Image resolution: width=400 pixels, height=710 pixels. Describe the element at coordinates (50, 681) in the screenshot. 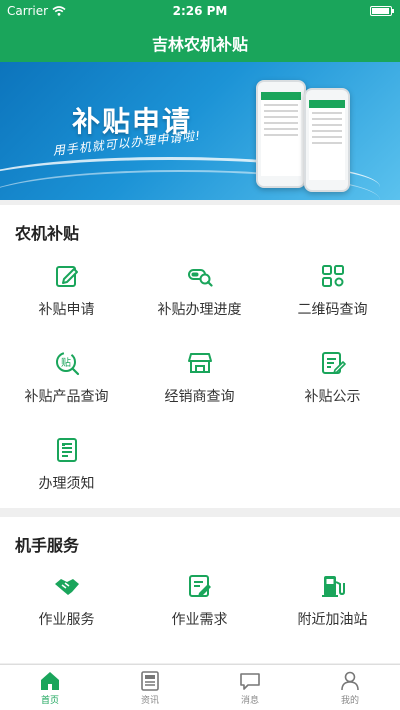

I see `home-icon` at that location.